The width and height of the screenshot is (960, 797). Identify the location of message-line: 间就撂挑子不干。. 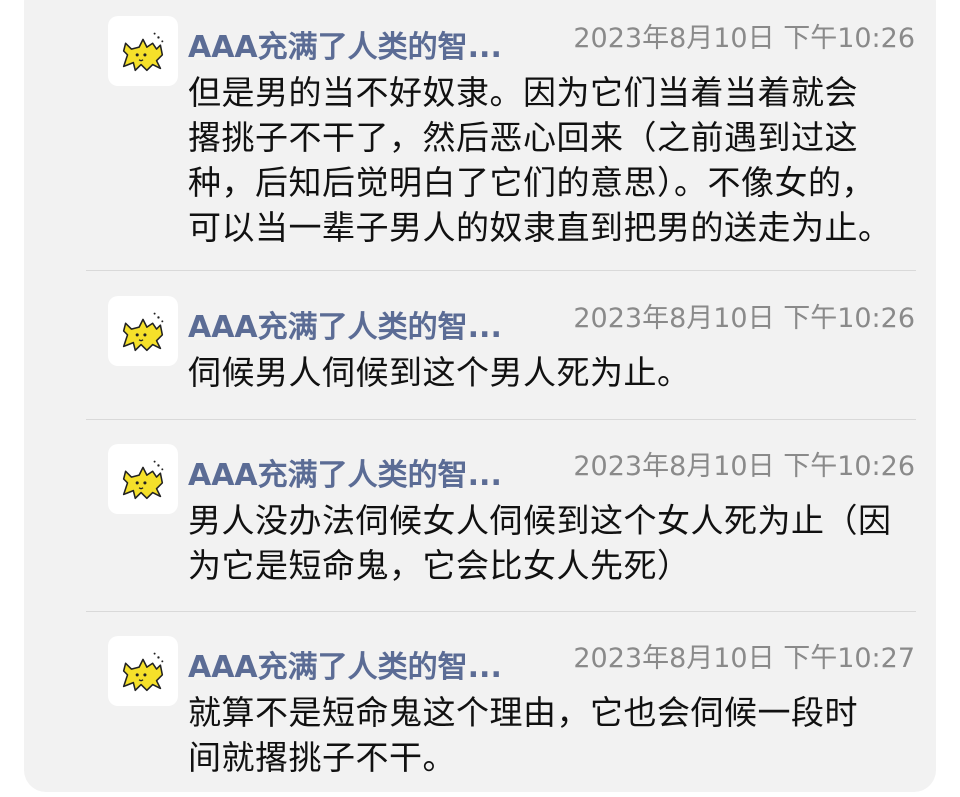
(322, 757).